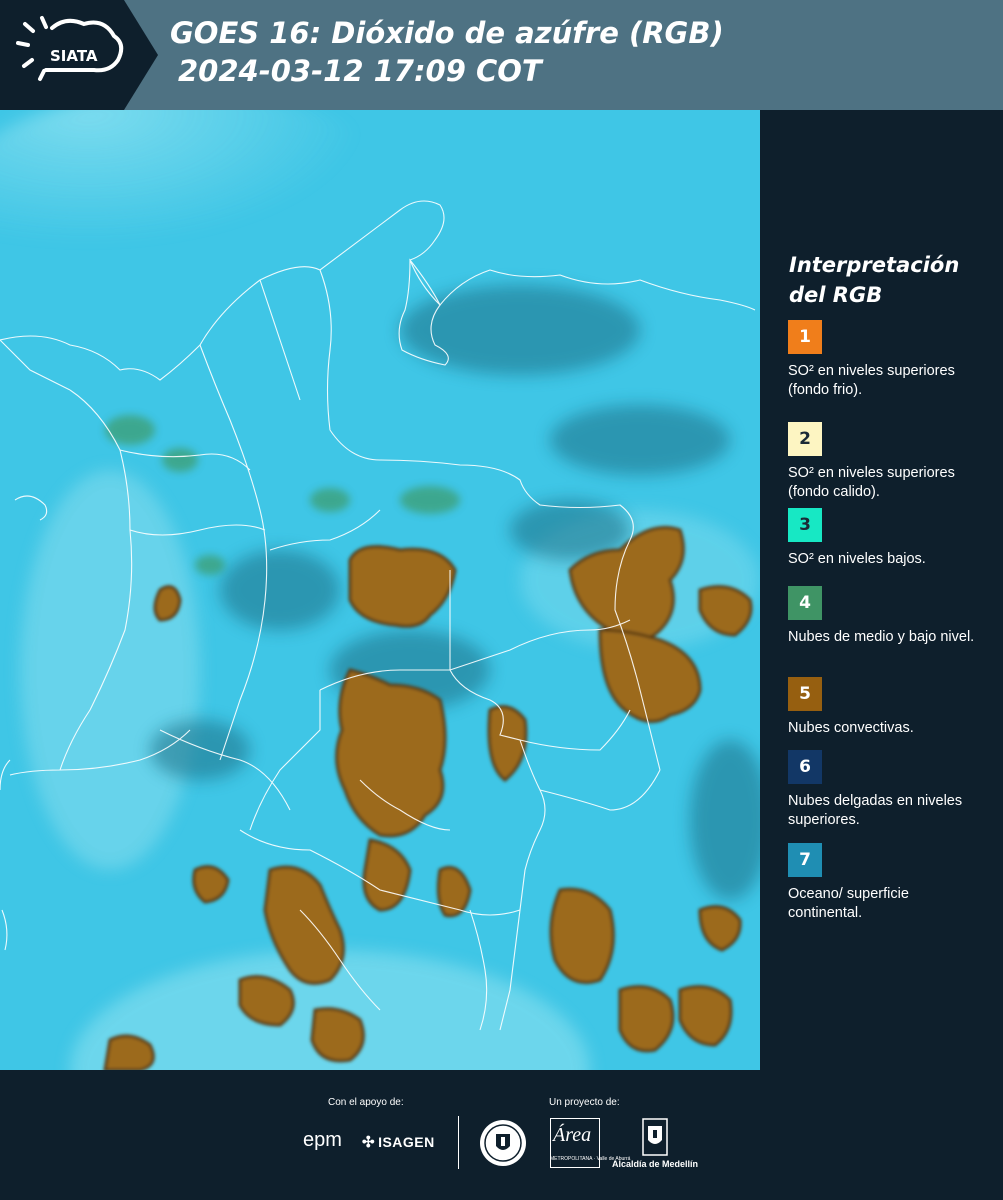 This screenshot has height=1200, width=1003. What do you see at coordinates (322, 1140) in the screenshot?
I see `epm-logo: epm` at bounding box center [322, 1140].